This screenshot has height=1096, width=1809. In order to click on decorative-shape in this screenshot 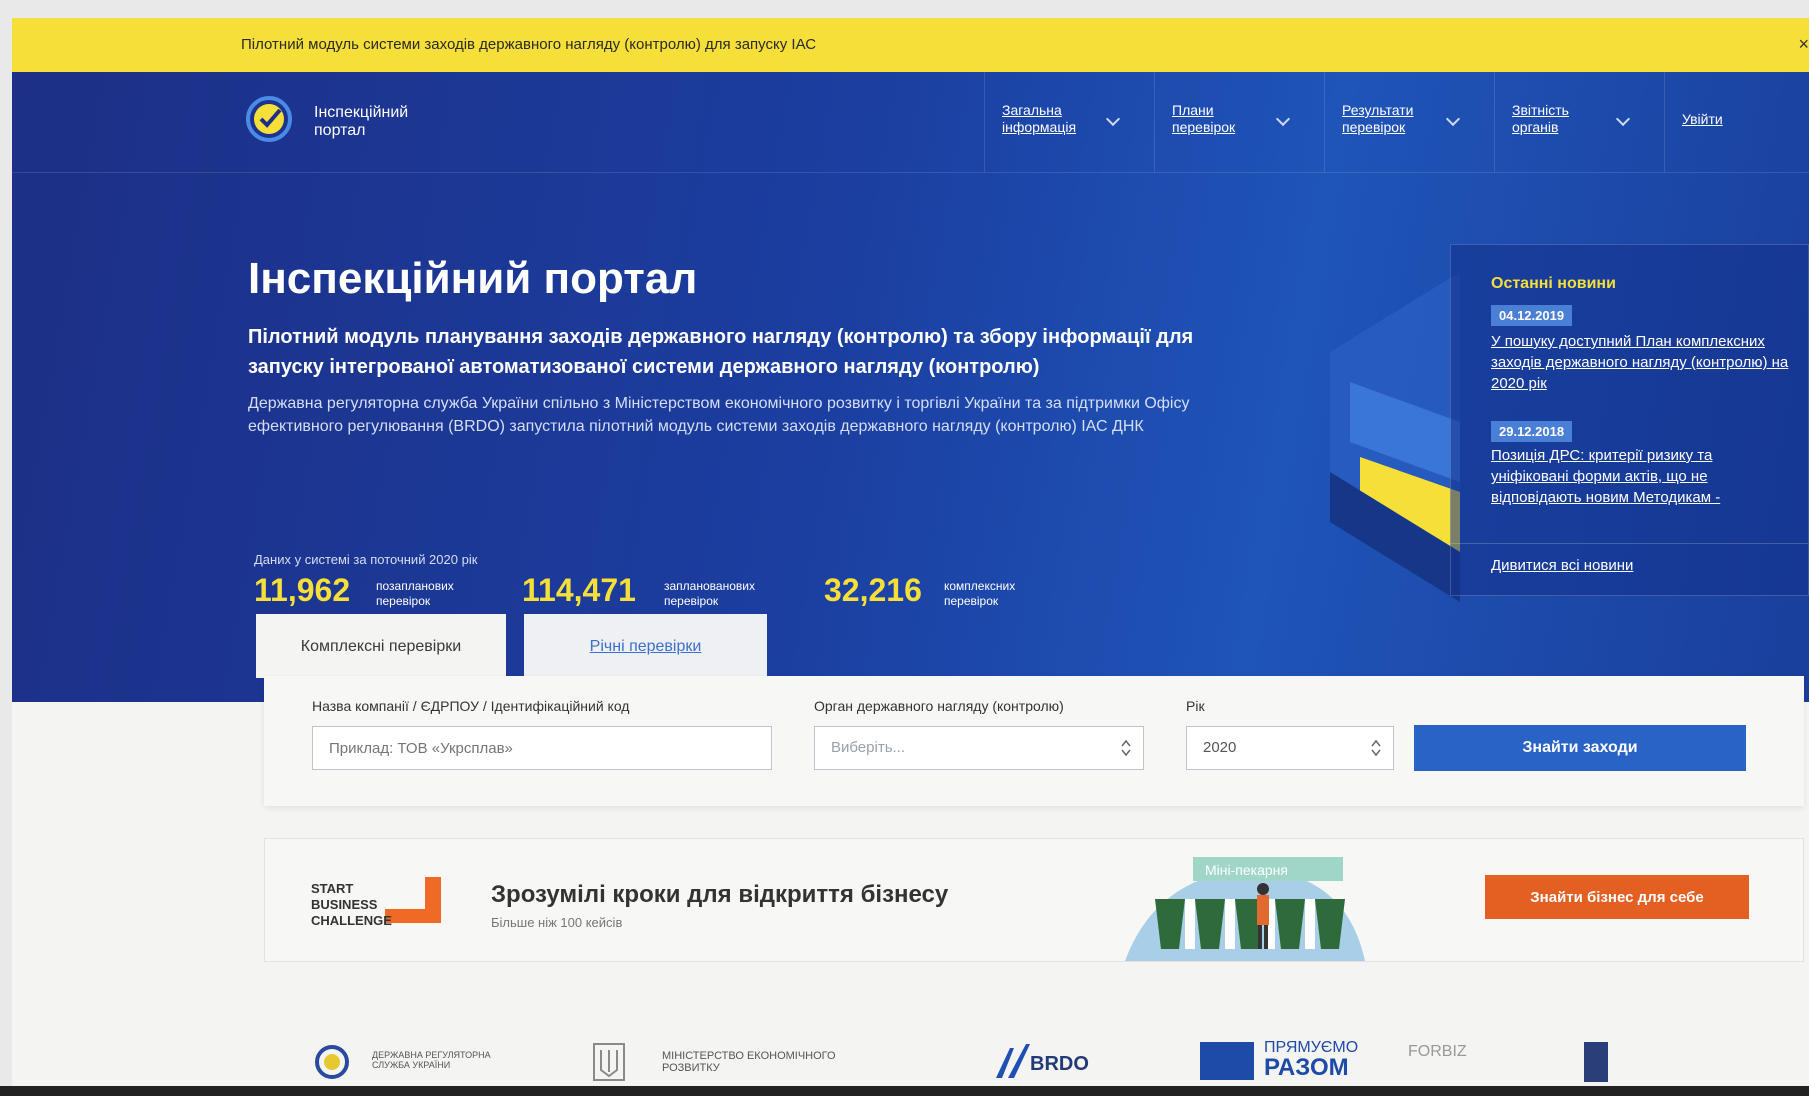, I will do `click(1395, 437)`.